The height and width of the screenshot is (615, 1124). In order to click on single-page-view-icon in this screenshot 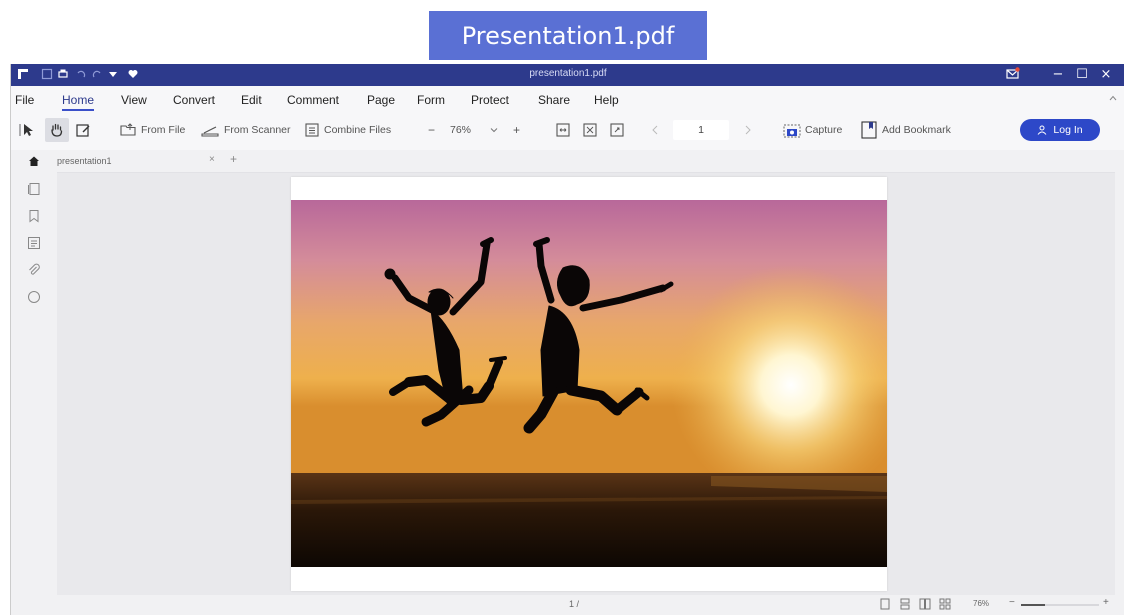, I will do `click(885, 604)`.